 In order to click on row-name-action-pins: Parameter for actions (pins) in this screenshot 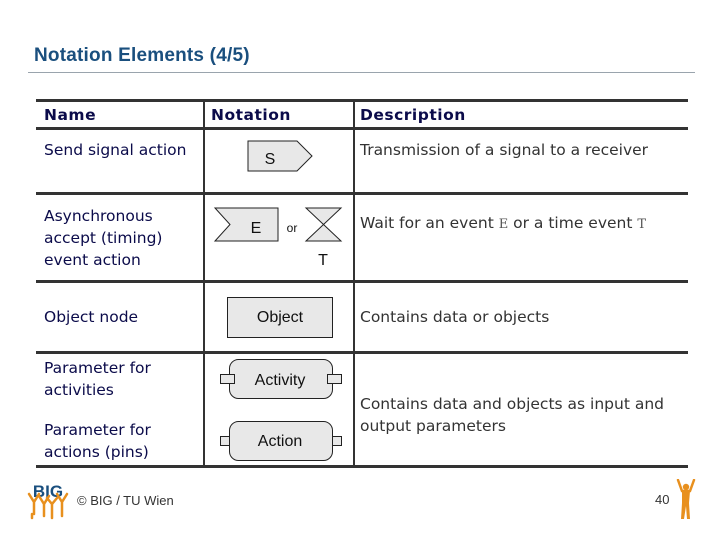, I will do `click(97, 441)`.